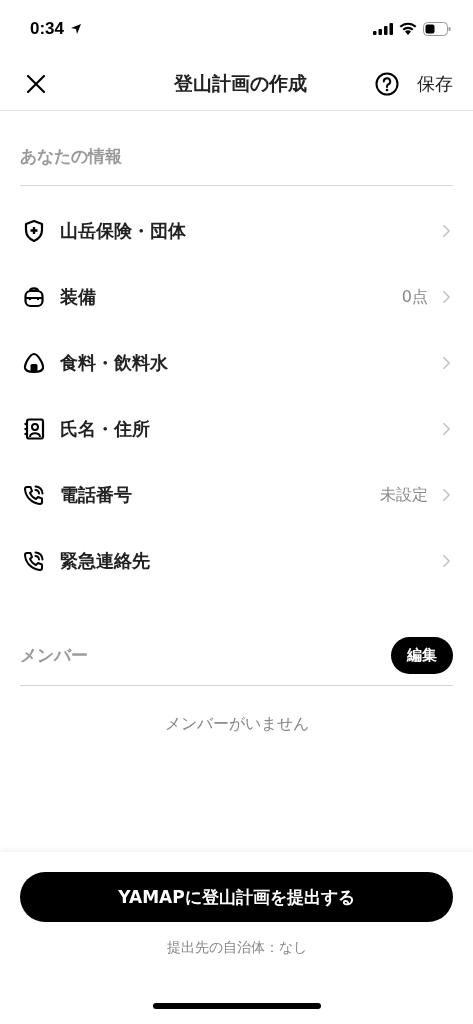 The width and height of the screenshot is (473, 1024). I want to click on shield-plus-icon, so click(34, 231).